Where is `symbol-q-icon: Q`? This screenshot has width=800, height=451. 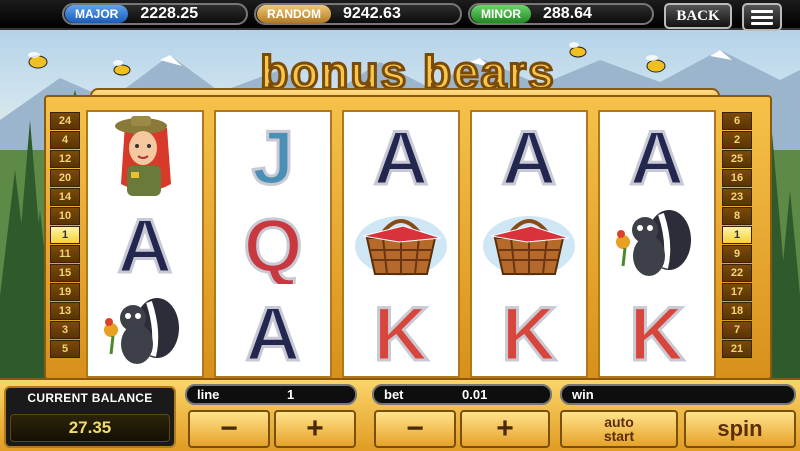 symbol-q-icon: Q is located at coordinates (273, 244).